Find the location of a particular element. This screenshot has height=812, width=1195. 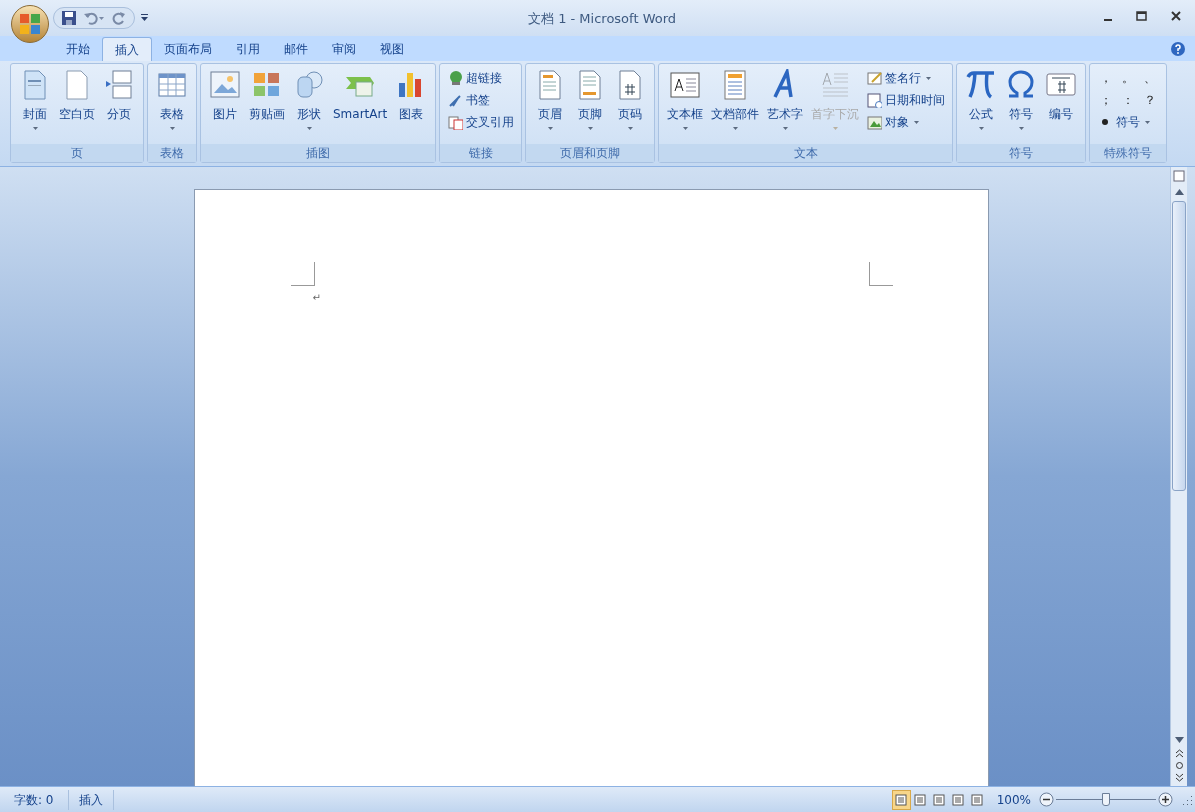

ribbon-tab: 开始 is located at coordinates (78, 49).